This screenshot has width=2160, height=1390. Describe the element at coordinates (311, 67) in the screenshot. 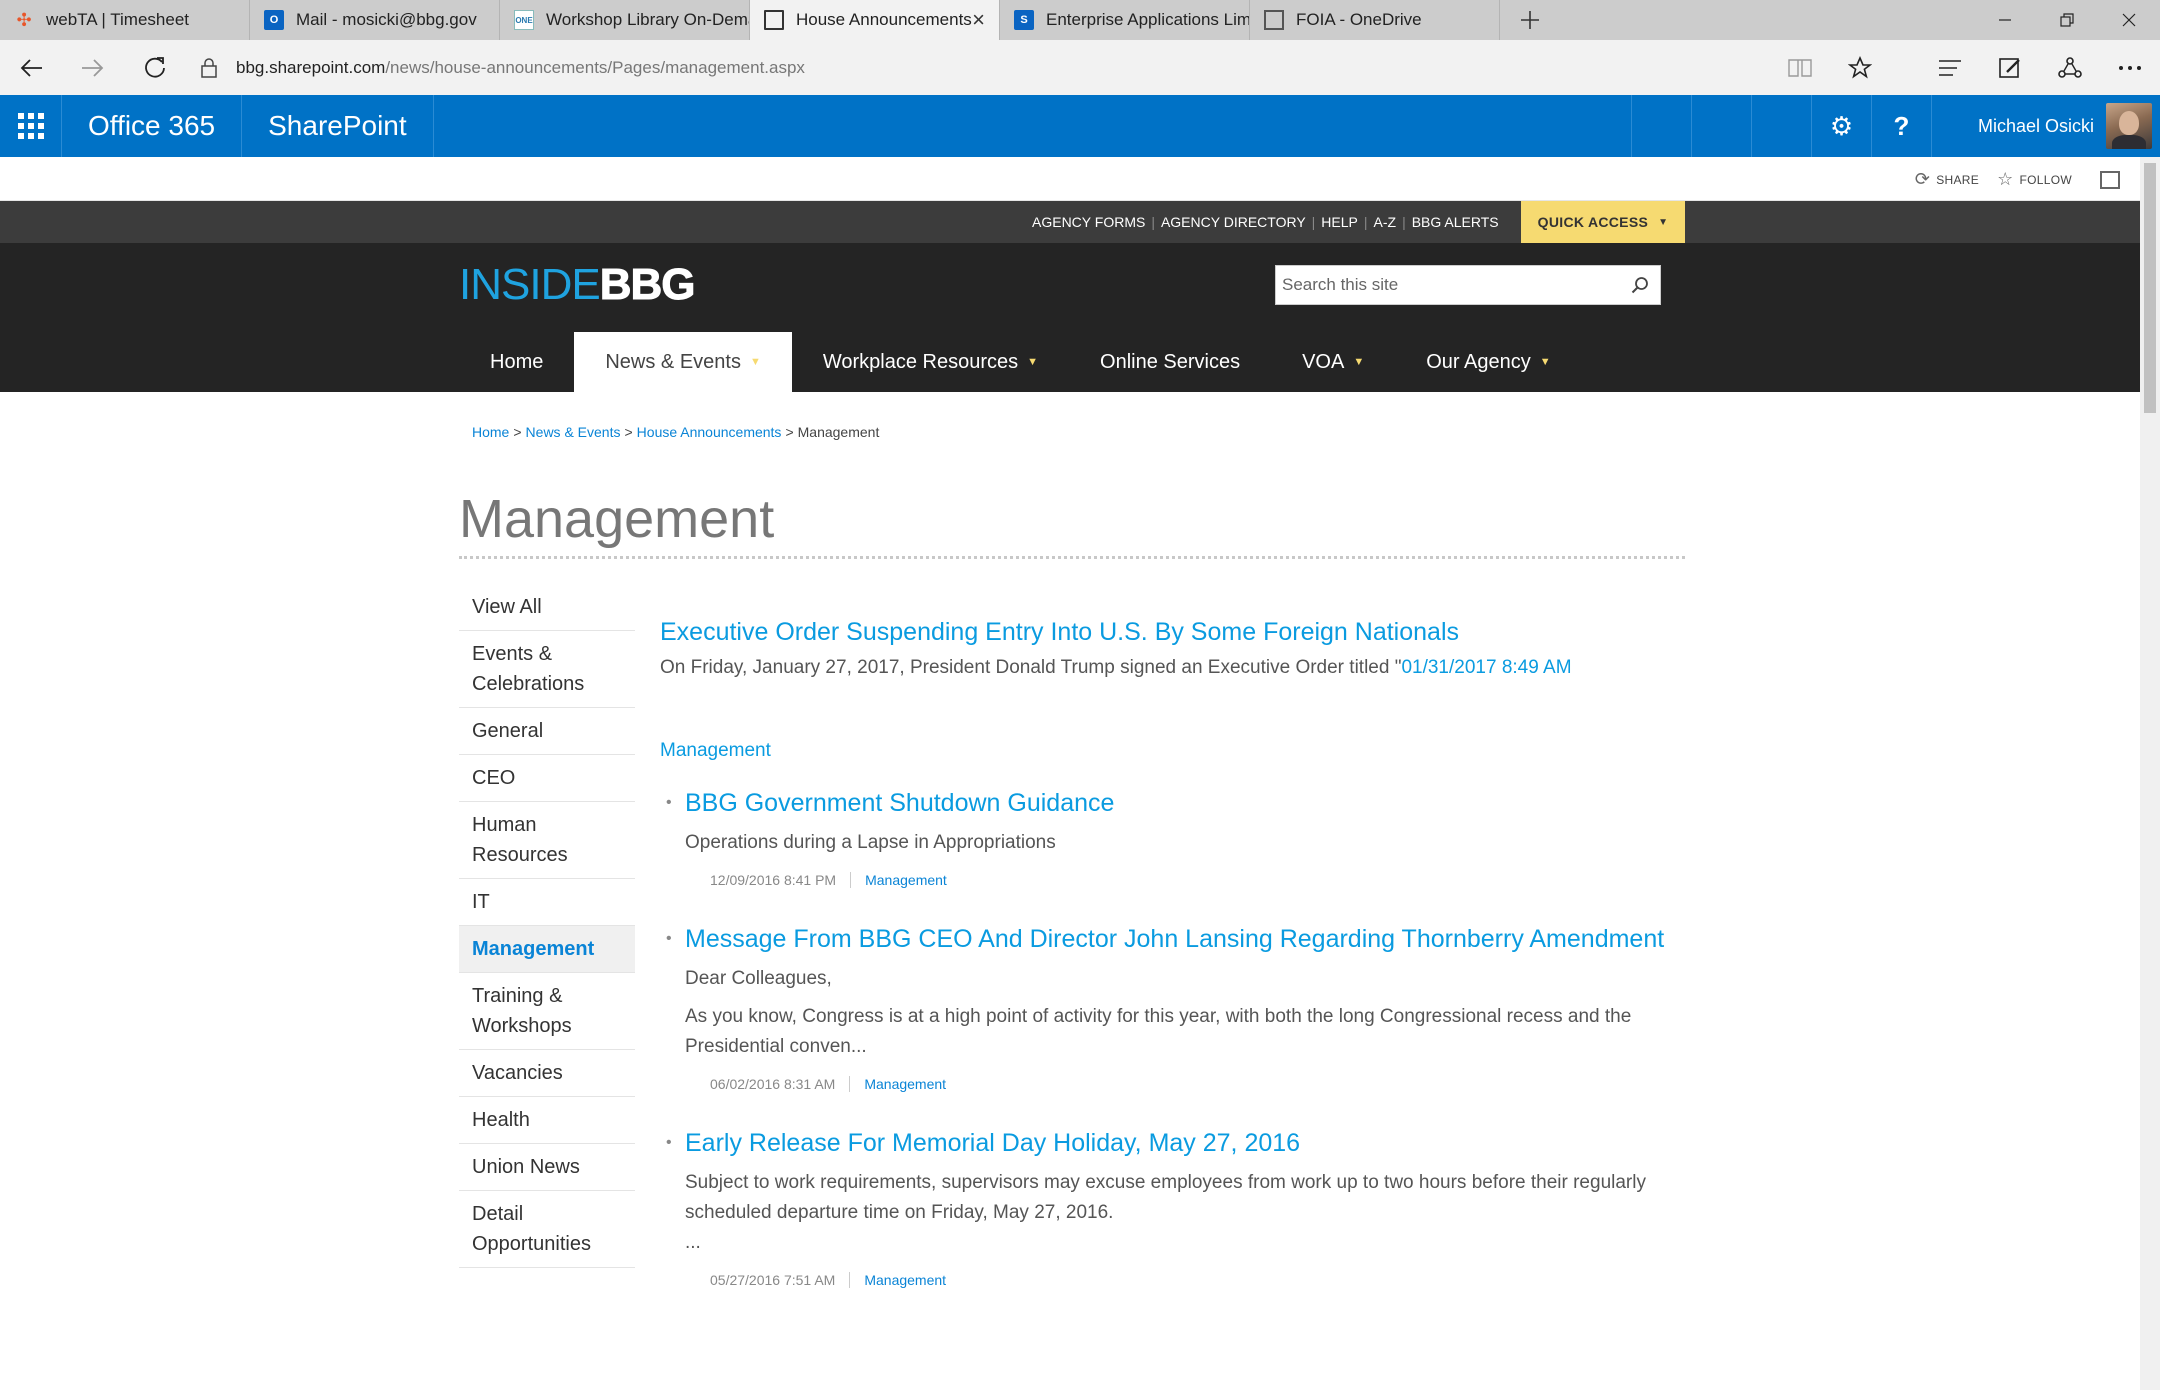

I see `url-host: bbg.sharepoint.com` at that location.